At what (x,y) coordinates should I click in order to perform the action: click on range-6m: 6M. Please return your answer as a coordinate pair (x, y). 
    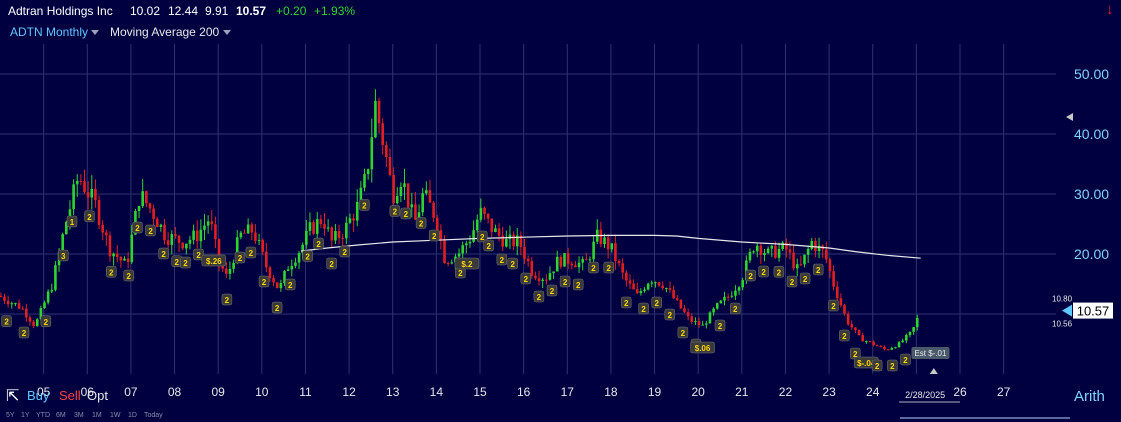
    Looking at the image, I should click on (61, 415).